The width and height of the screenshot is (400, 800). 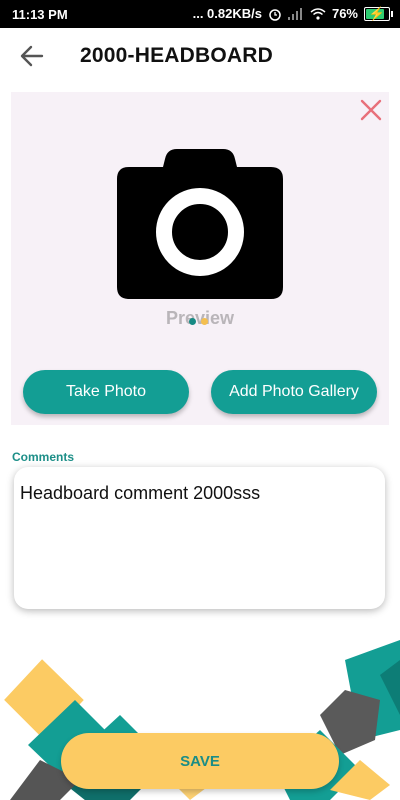 I want to click on alarm-icon, so click(x=275, y=14).